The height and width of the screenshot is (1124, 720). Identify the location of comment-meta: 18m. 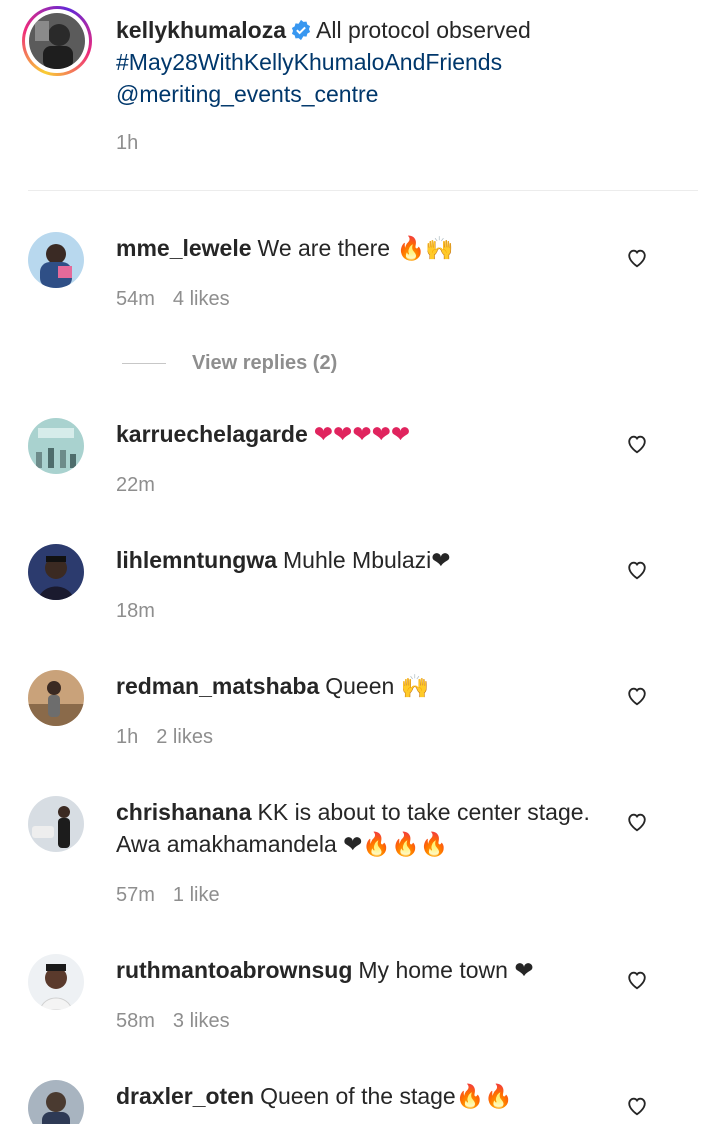
(135, 611).